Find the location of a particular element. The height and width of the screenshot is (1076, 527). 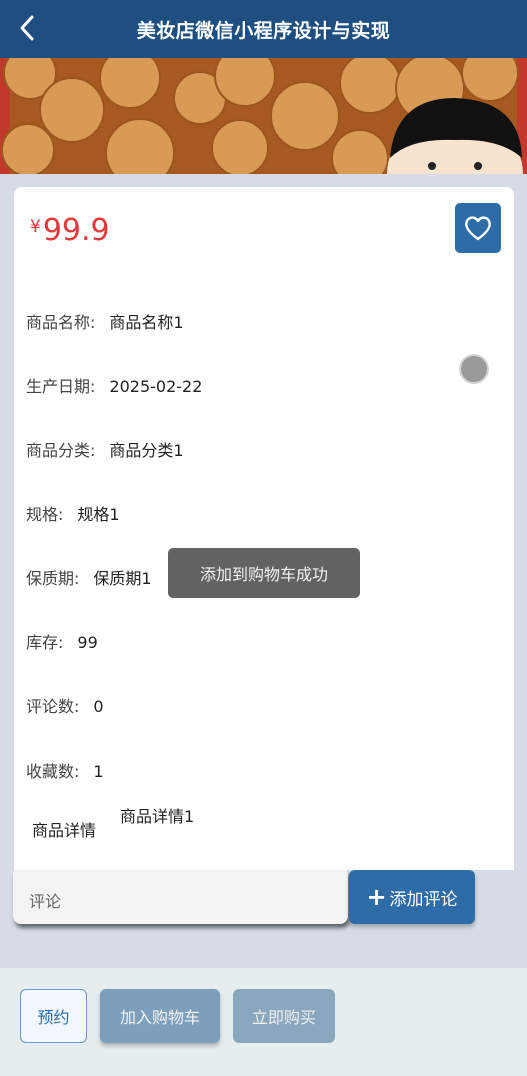

page-title: 美妆店微信小程序设计与实现 is located at coordinates (263, 31).